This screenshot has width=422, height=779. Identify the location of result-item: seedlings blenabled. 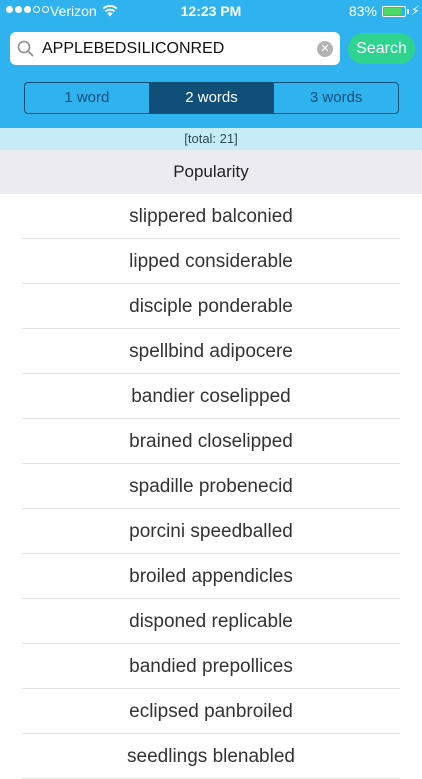
(211, 756).